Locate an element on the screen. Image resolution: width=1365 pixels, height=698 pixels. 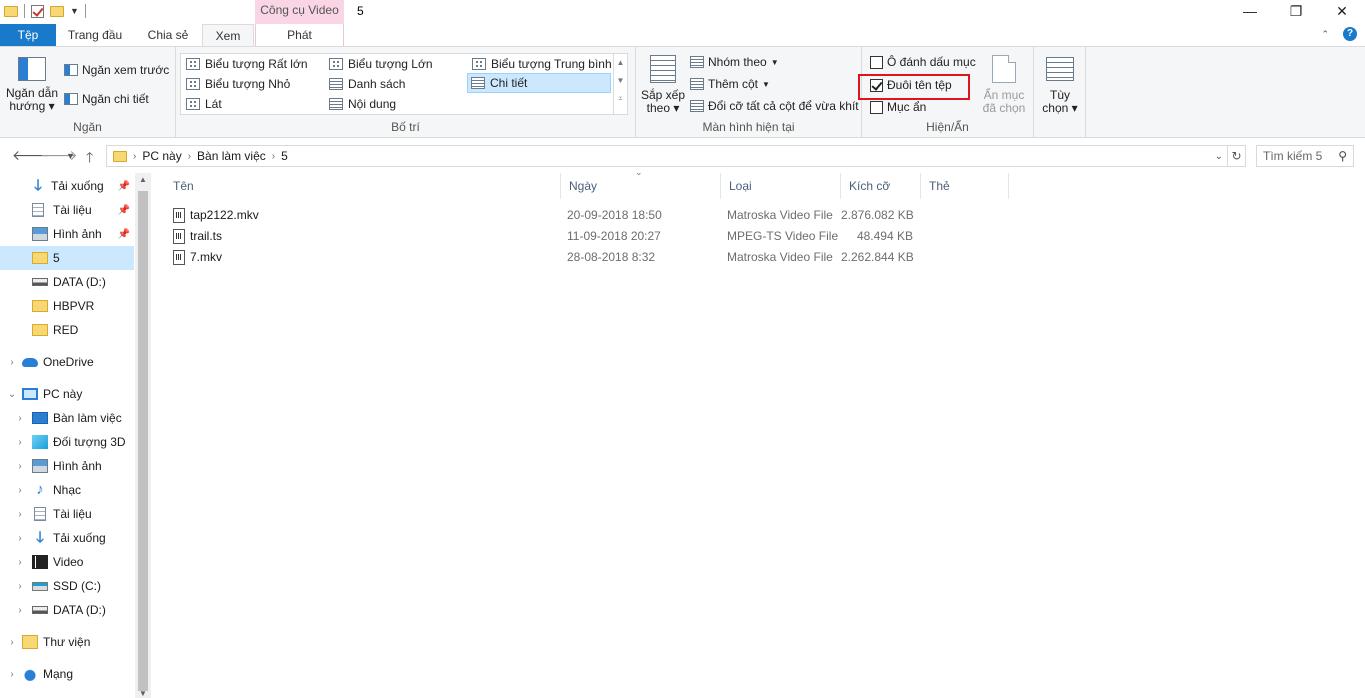
hidden-items-checkbox is located at coordinates (876, 107).